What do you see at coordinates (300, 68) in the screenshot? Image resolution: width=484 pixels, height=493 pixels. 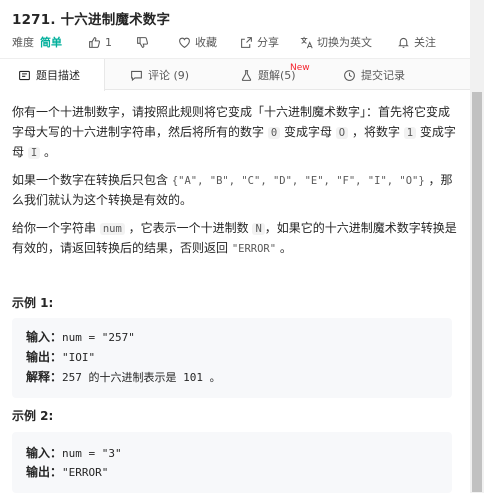 I see `new-badge: New` at bounding box center [300, 68].